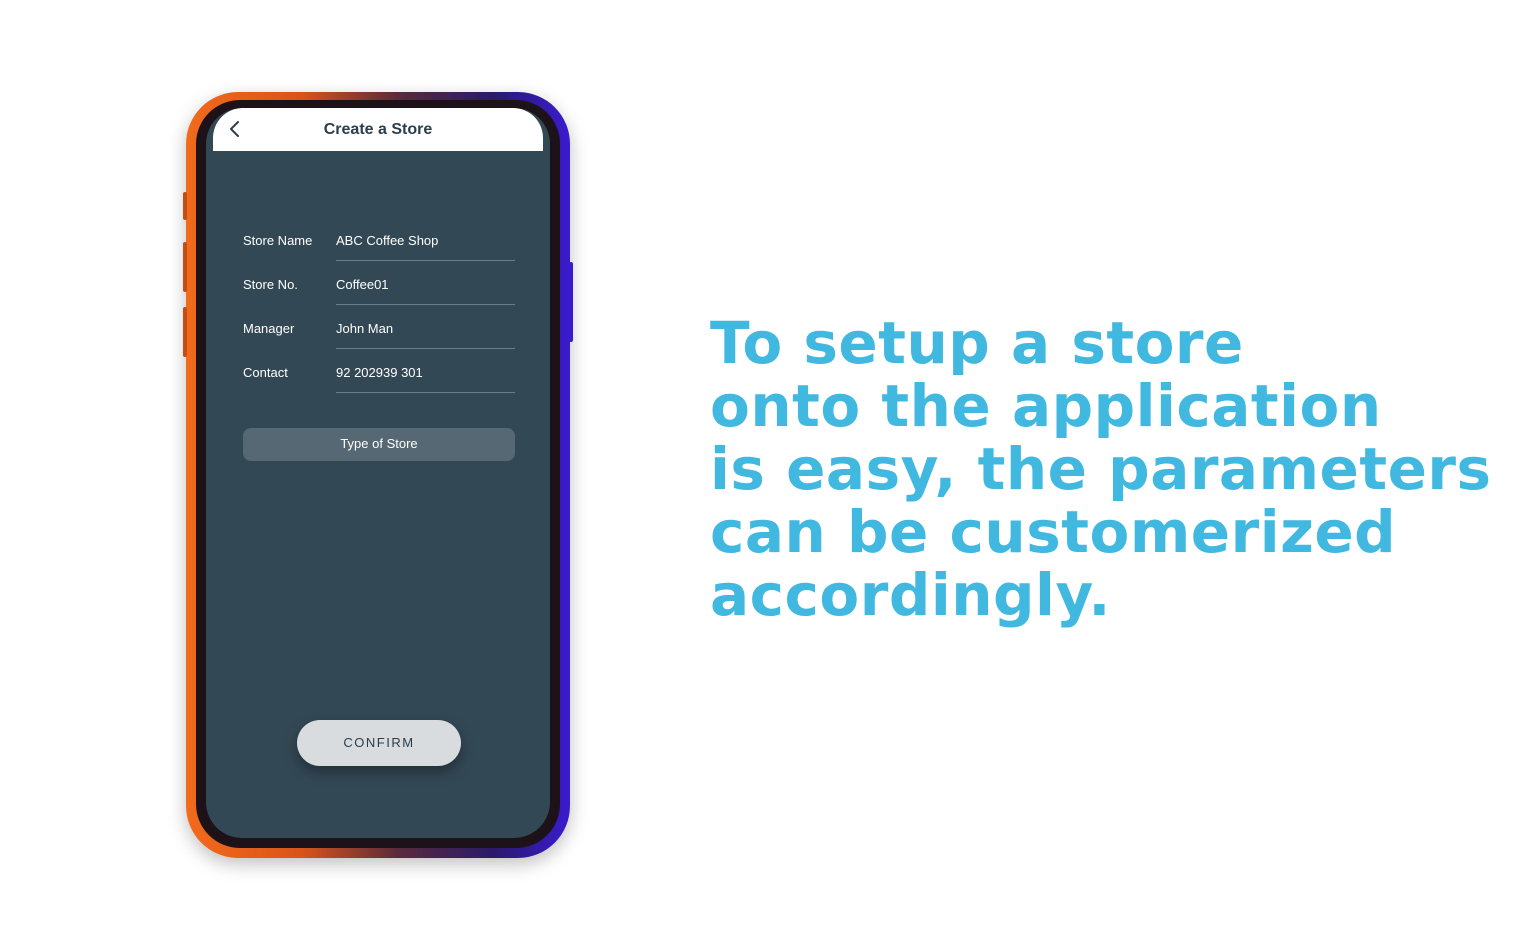  I want to click on form-row-store-no: Store No. Coffee01, so click(379, 284).